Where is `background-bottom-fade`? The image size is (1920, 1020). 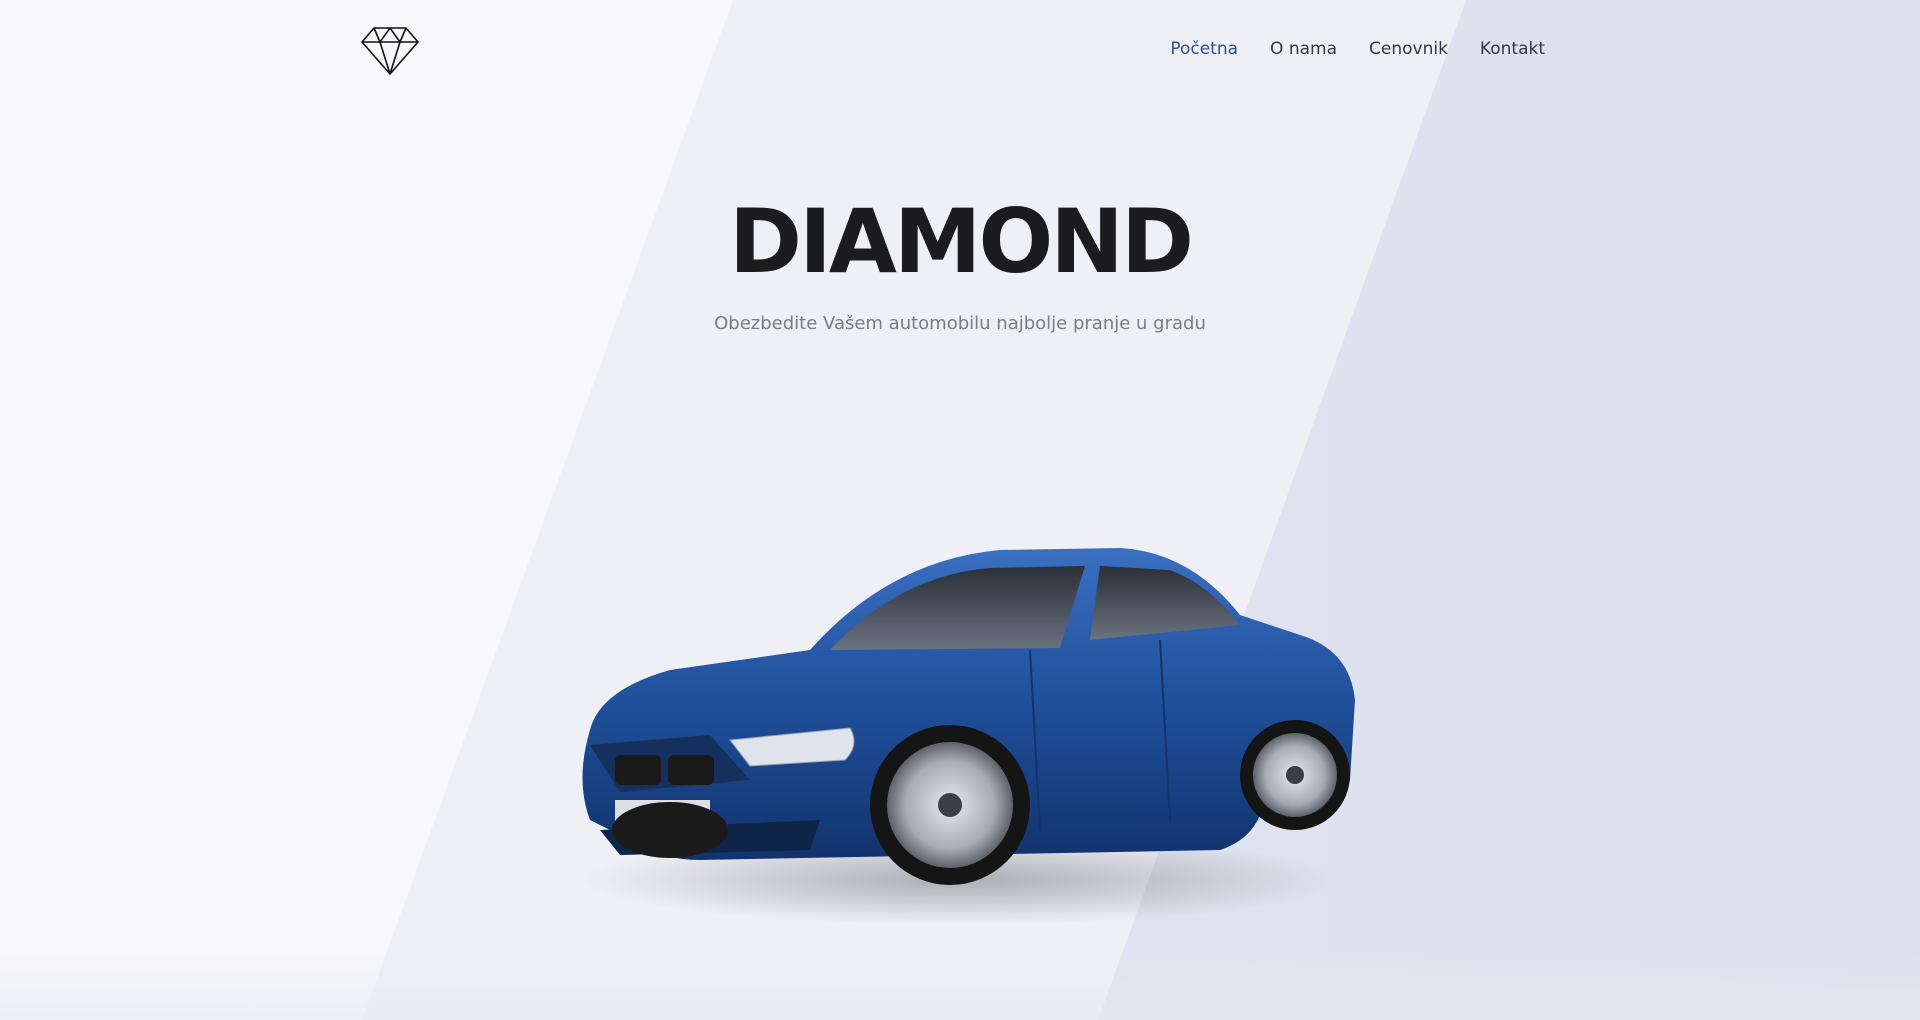
background-bottom-fade is located at coordinates (960, 985).